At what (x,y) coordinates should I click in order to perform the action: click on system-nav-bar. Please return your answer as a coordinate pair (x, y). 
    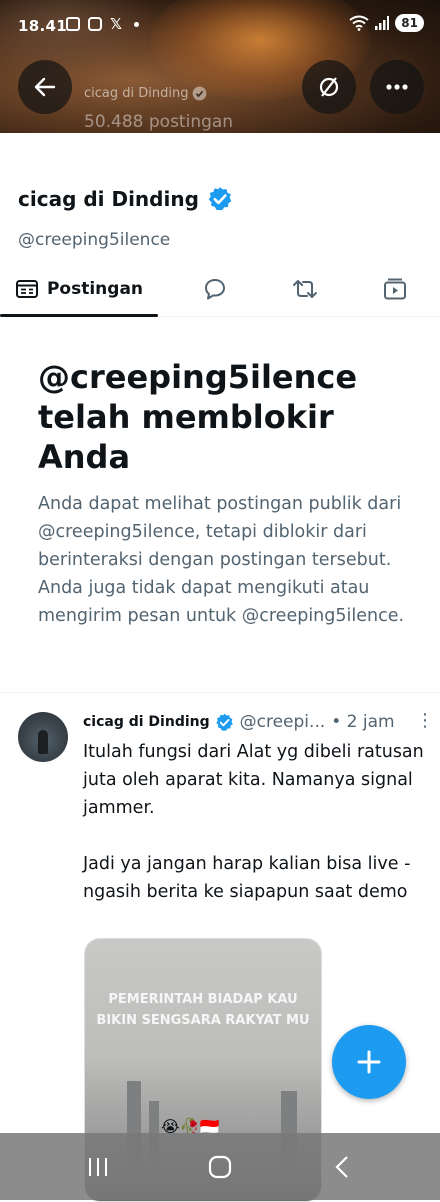
    Looking at the image, I should click on (220, 1166).